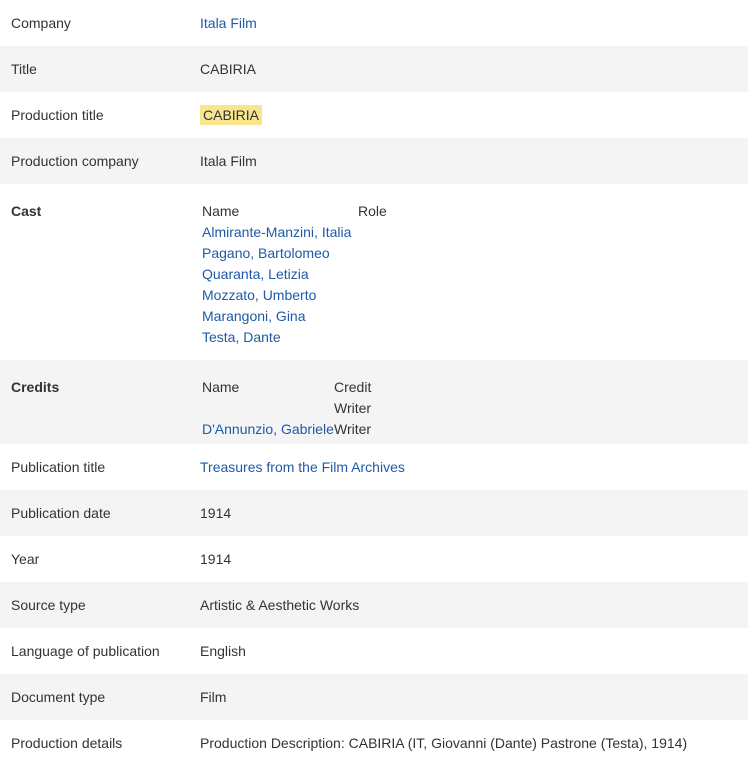  What do you see at coordinates (223, 651) in the screenshot?
I see `field-value: English` at bounding box center [223, 651].